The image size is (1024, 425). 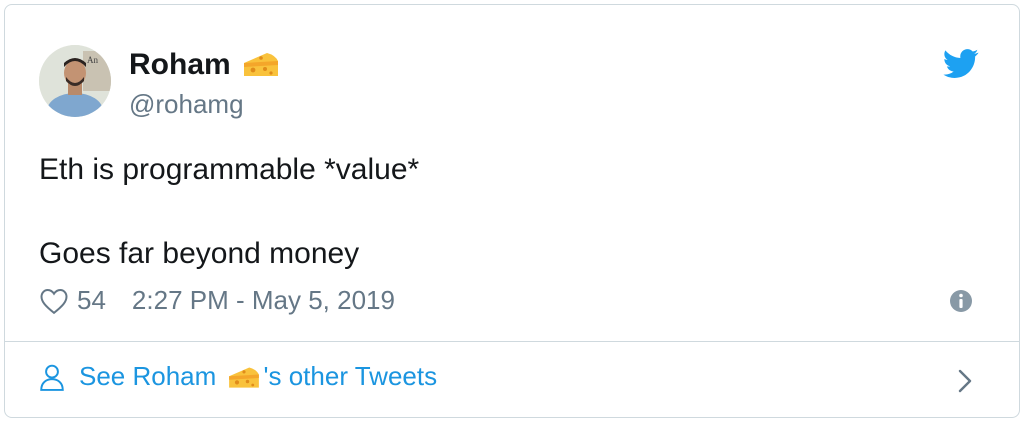 I want to click on tweet-meta: 54 2:27 PM - May 5, 2019, so click(x=217, y=300).